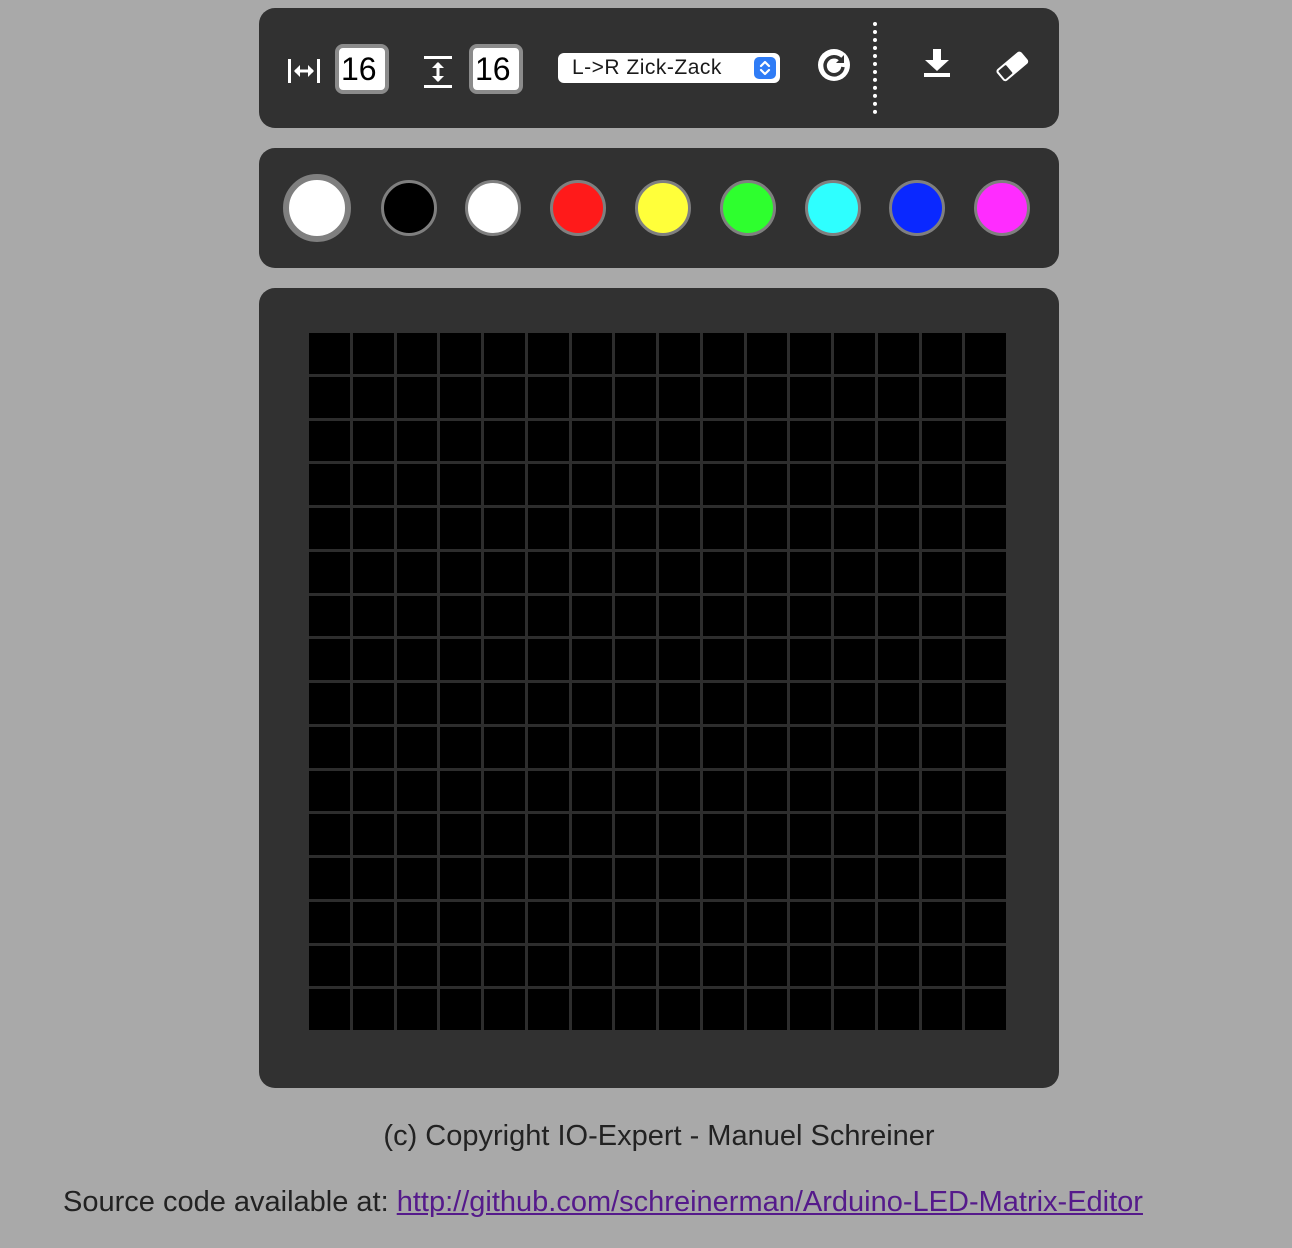  Describe the element at coordinates (1012, 68) in the screenshot. I see `eraser-icon` at that location.